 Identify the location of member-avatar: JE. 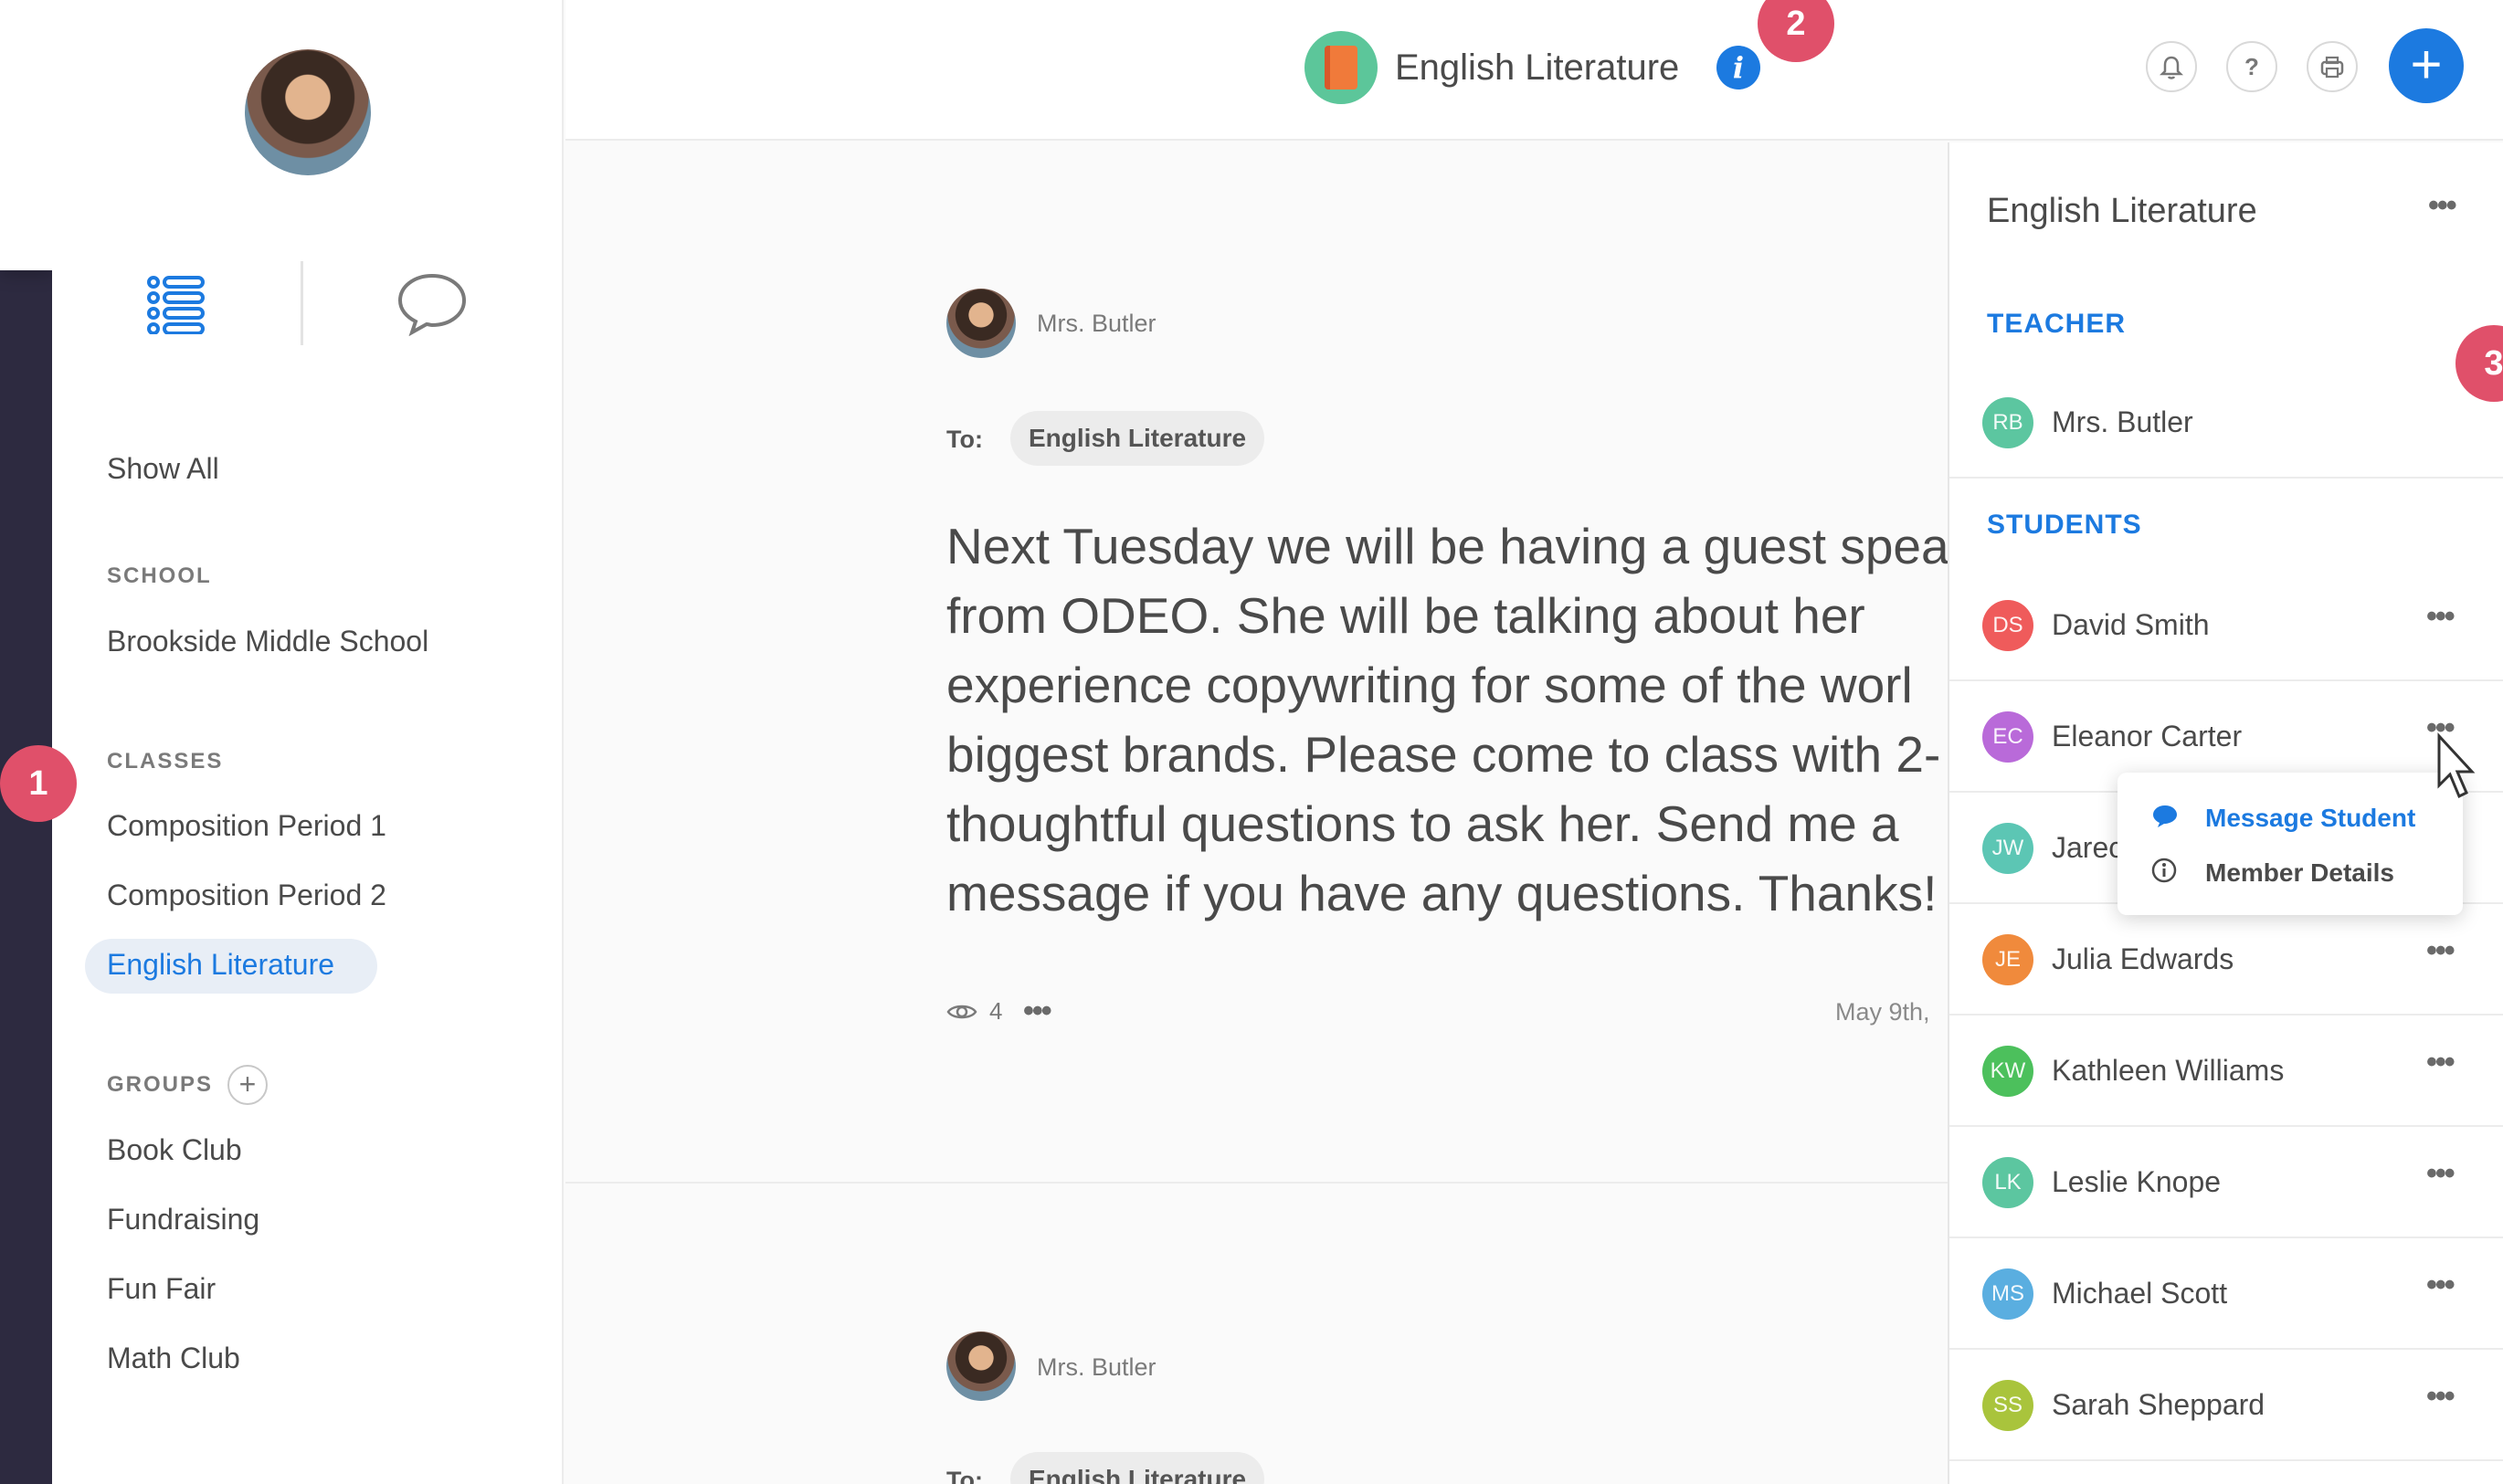
(2007, 959).